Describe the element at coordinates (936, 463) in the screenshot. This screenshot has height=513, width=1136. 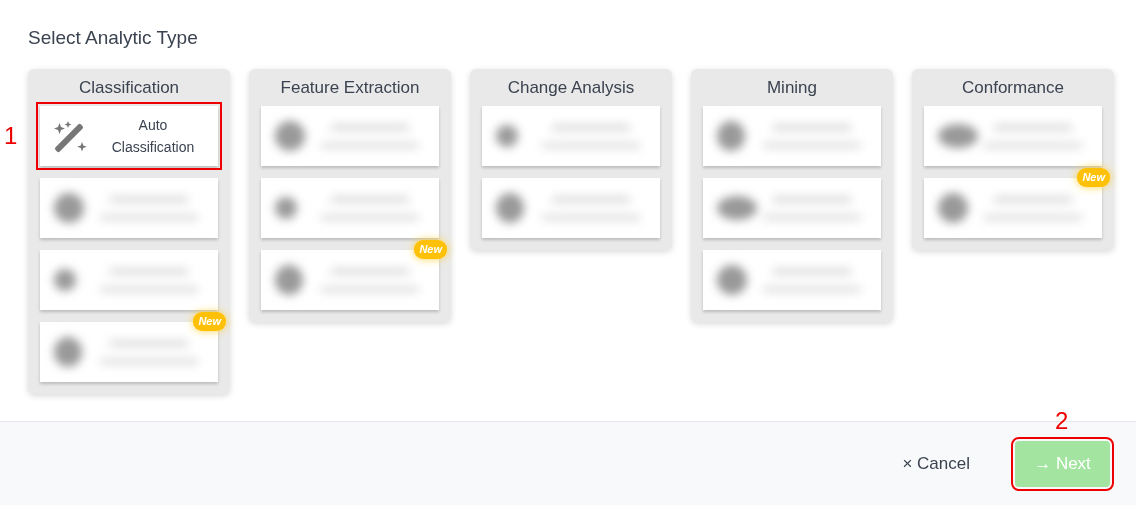
I see `cancel-button: × Cancel` at that location.